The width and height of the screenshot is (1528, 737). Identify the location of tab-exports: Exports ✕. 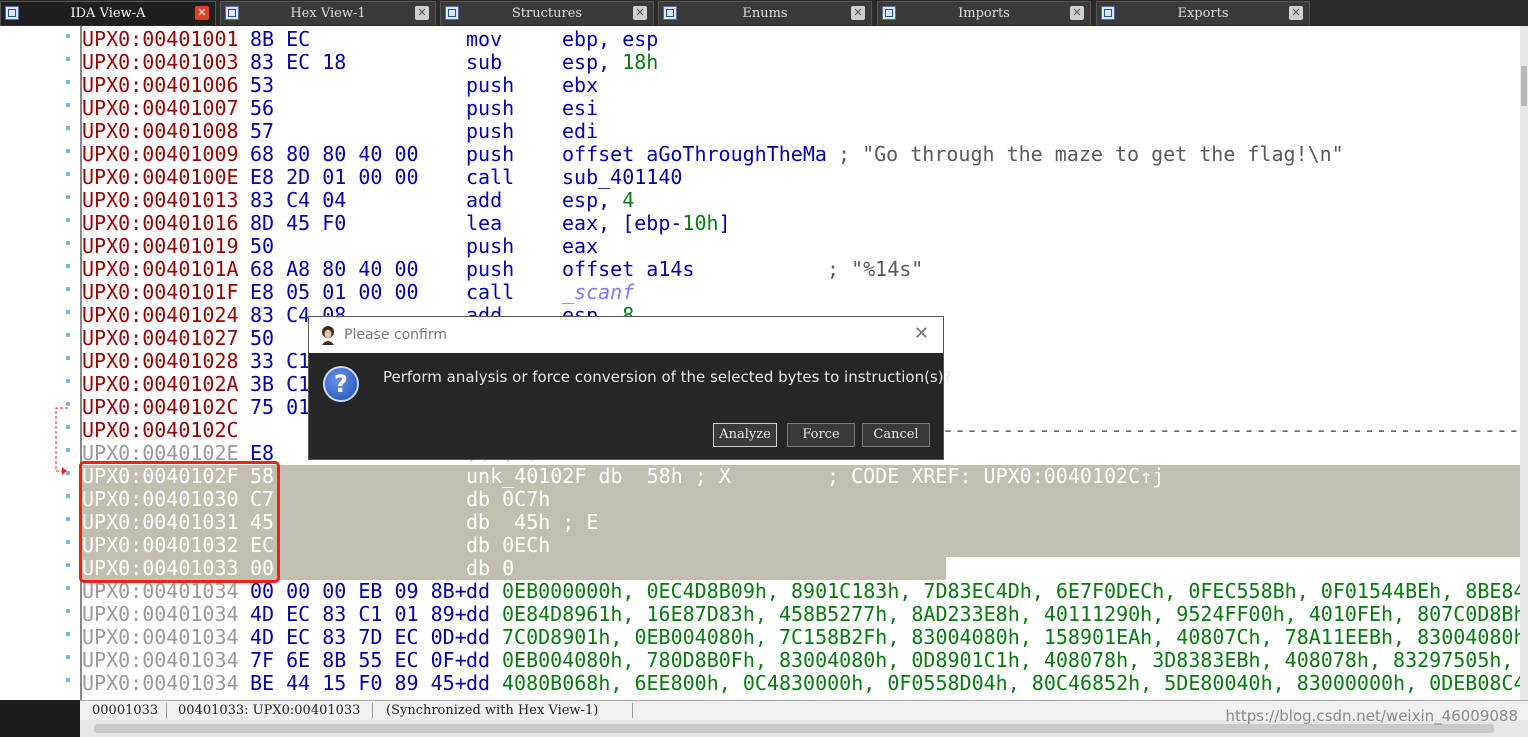
(1203, 13).